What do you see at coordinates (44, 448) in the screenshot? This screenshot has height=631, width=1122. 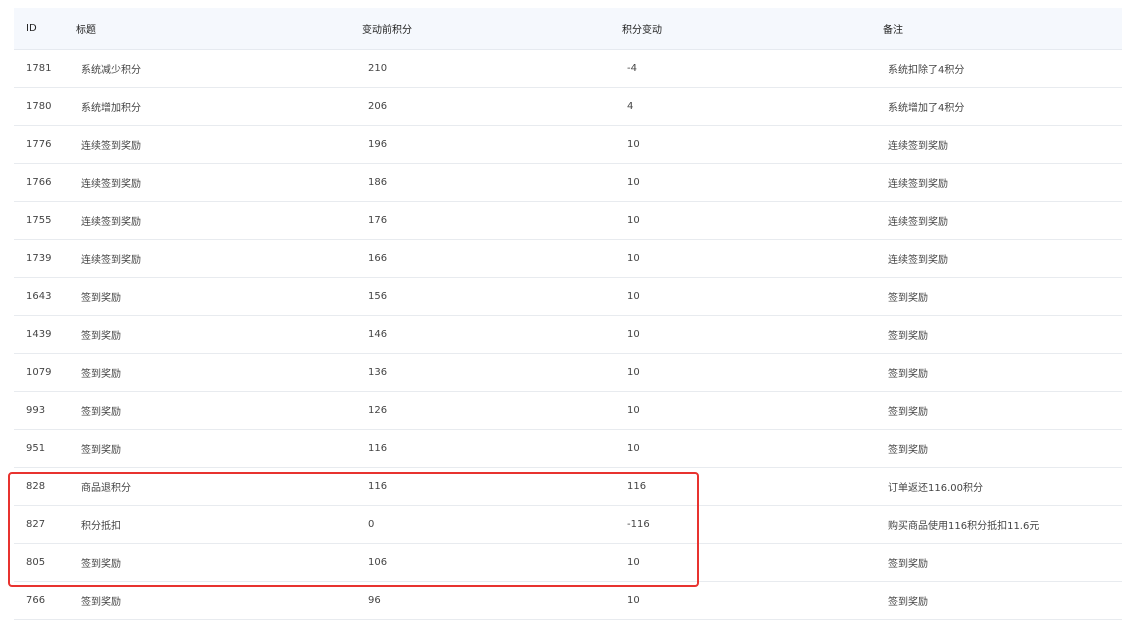 I see `cell-id: 951` at bounding box center [44, 448].